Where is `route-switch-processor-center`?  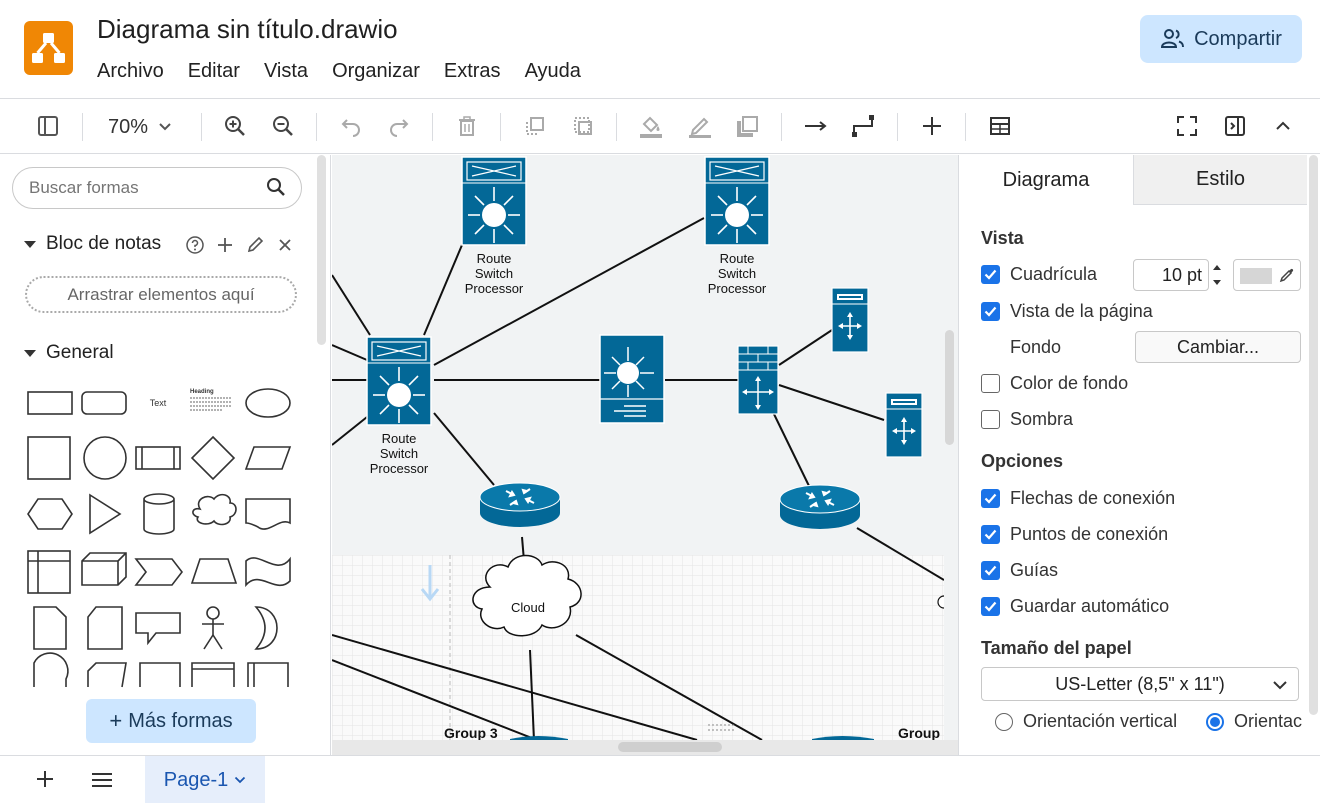 route-switch-processor-center is located at coordinates (399, 381).